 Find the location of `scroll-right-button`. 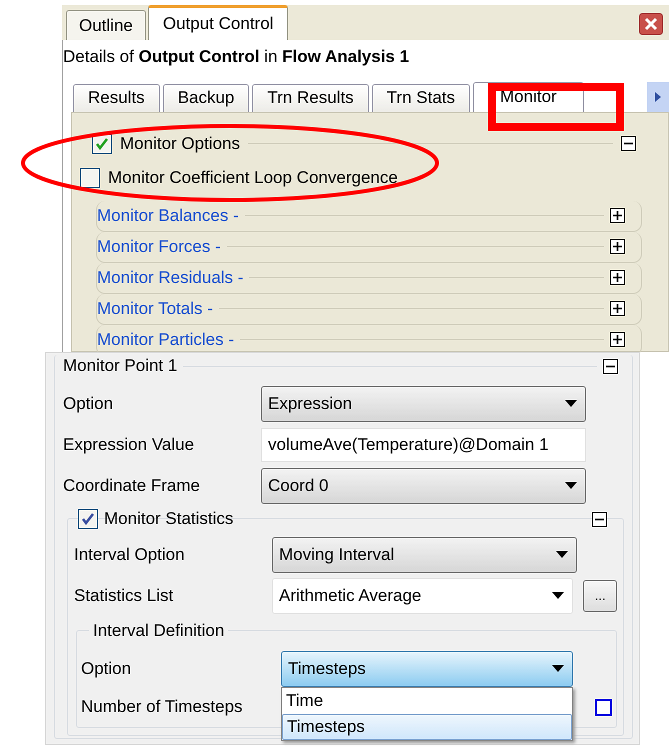

scroll-right-button is located at coordinates (658, 97).